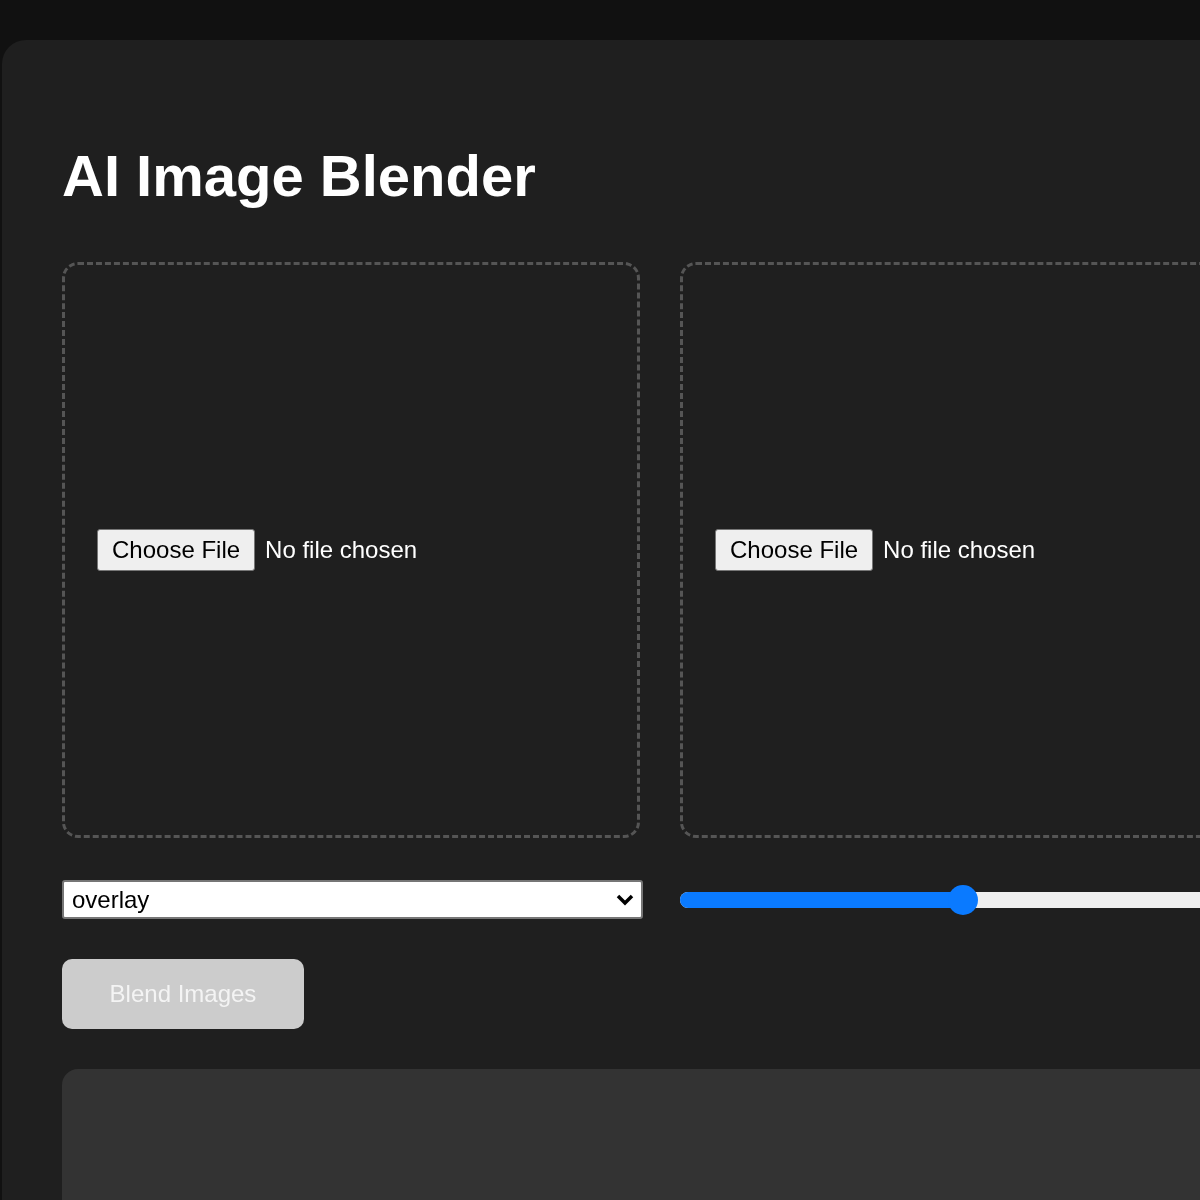  Describe the element at coordinates (299, 176) in the screenshot. I see `app-title: AI Image Blender` at that location.